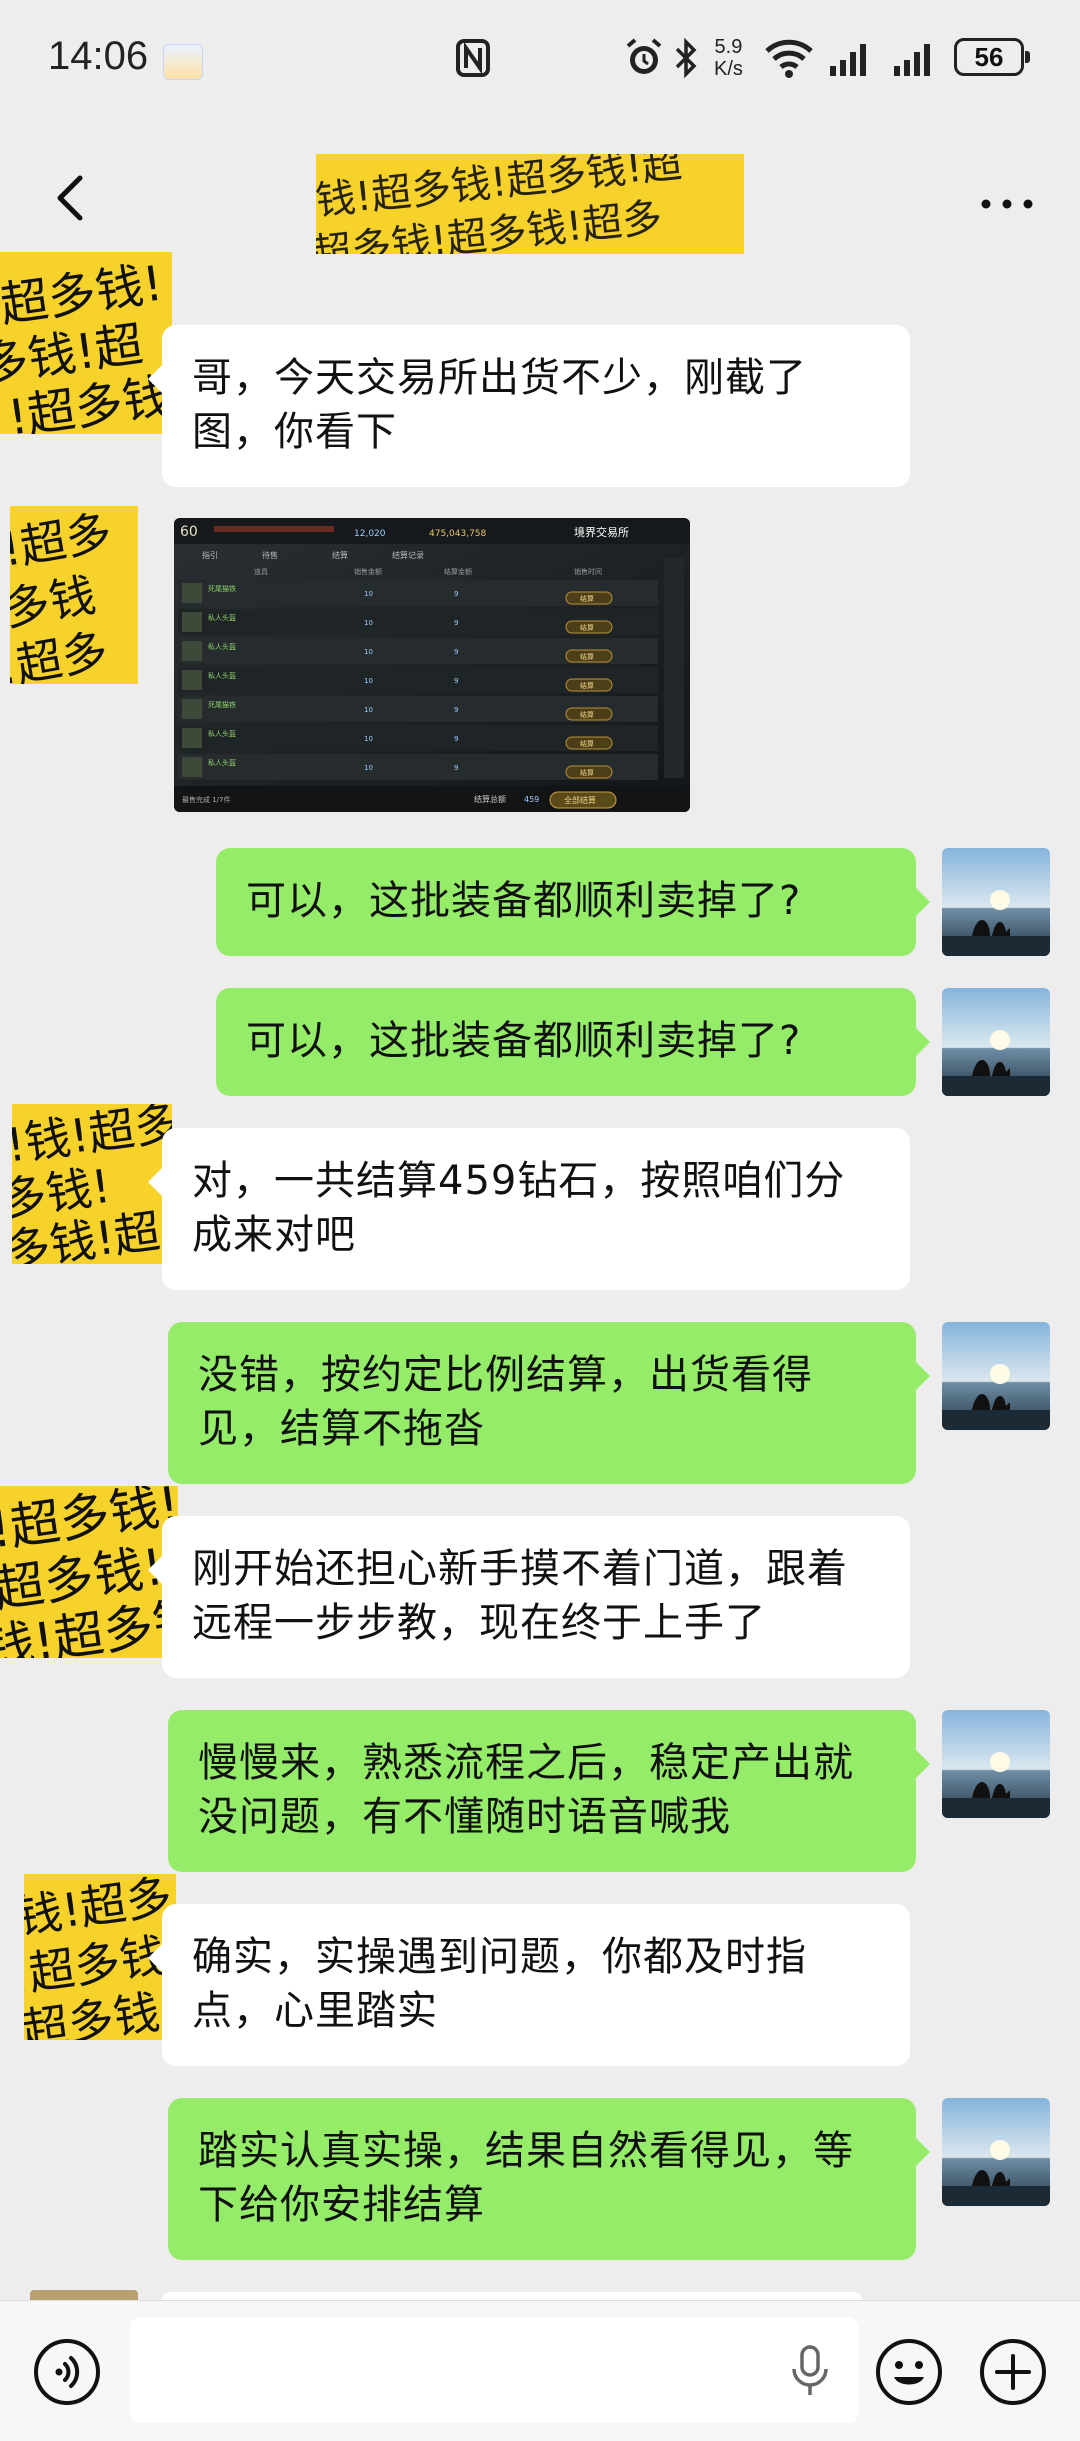  Describe the element at coordinates (518, 210) in the screenshot. I see `chat-title-image: 钱!超多钱!超多钱!超 !超多钱!超多钱!超多` at that location.